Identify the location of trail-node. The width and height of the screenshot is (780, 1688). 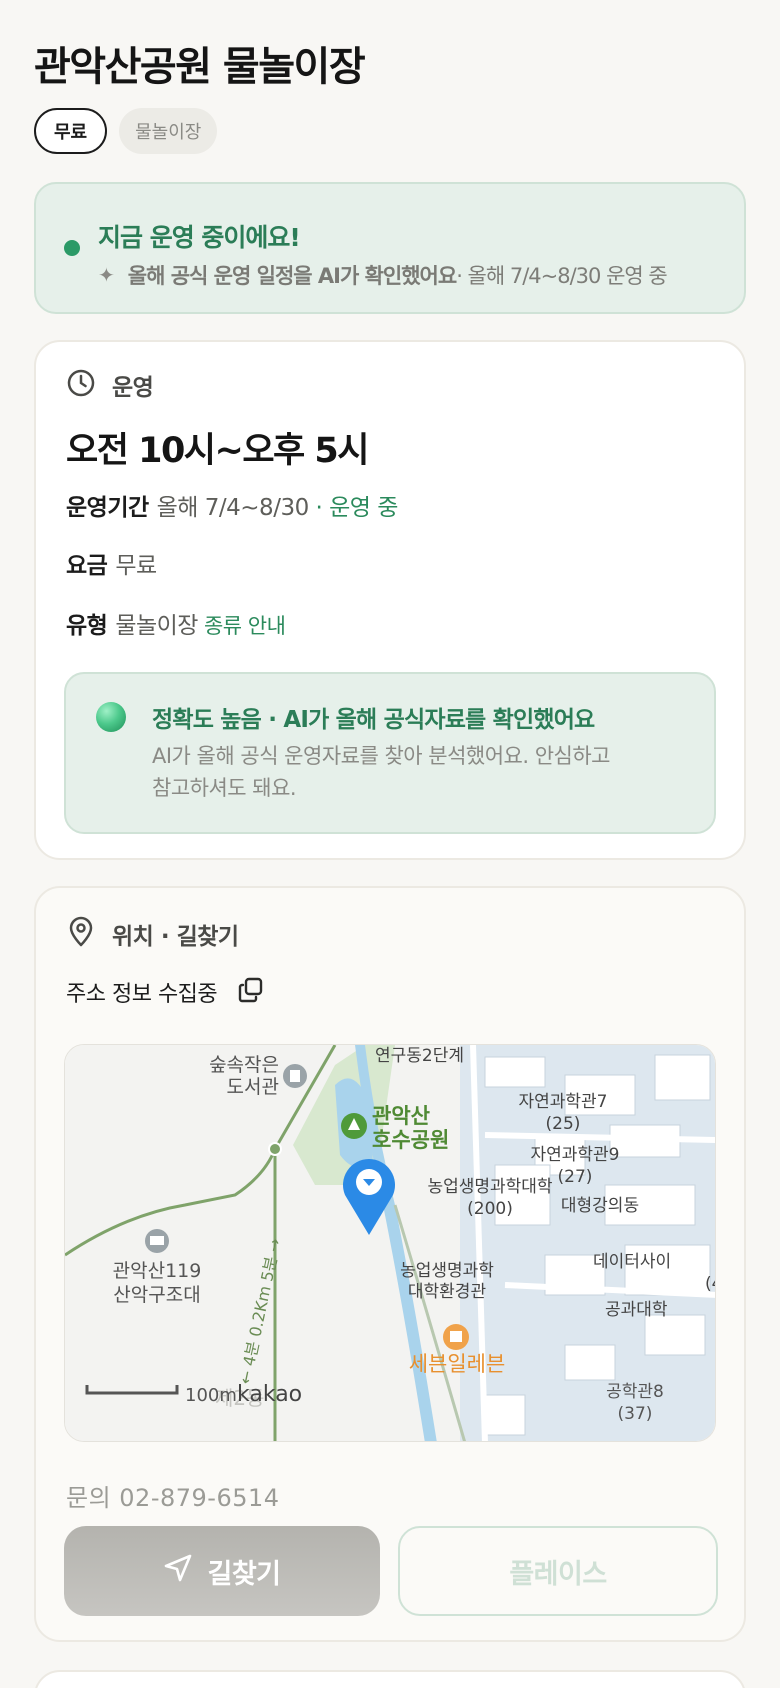
(275, 1149).